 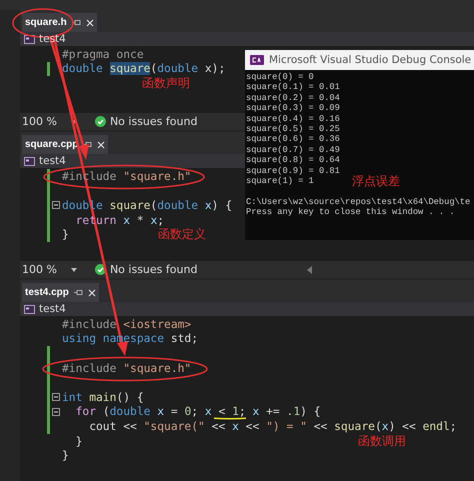 What do you see at coordinates (293, 98) in the screenshot?
I see `console-line: square(0.2) = 0.04` at bounding box center [293, 98].